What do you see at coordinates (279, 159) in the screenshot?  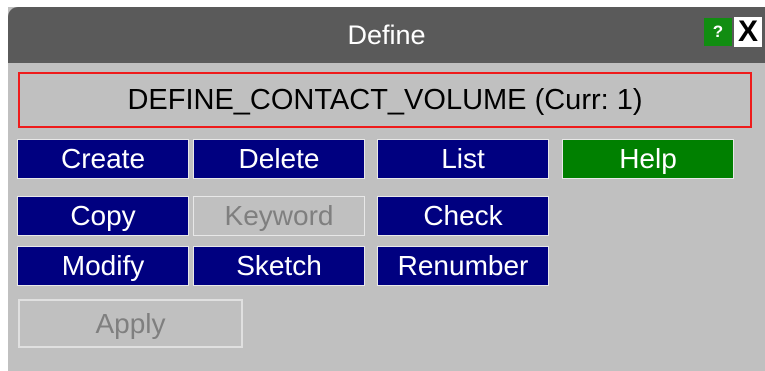 I see `delete-button: Delete` at bounding box center [279, 159].